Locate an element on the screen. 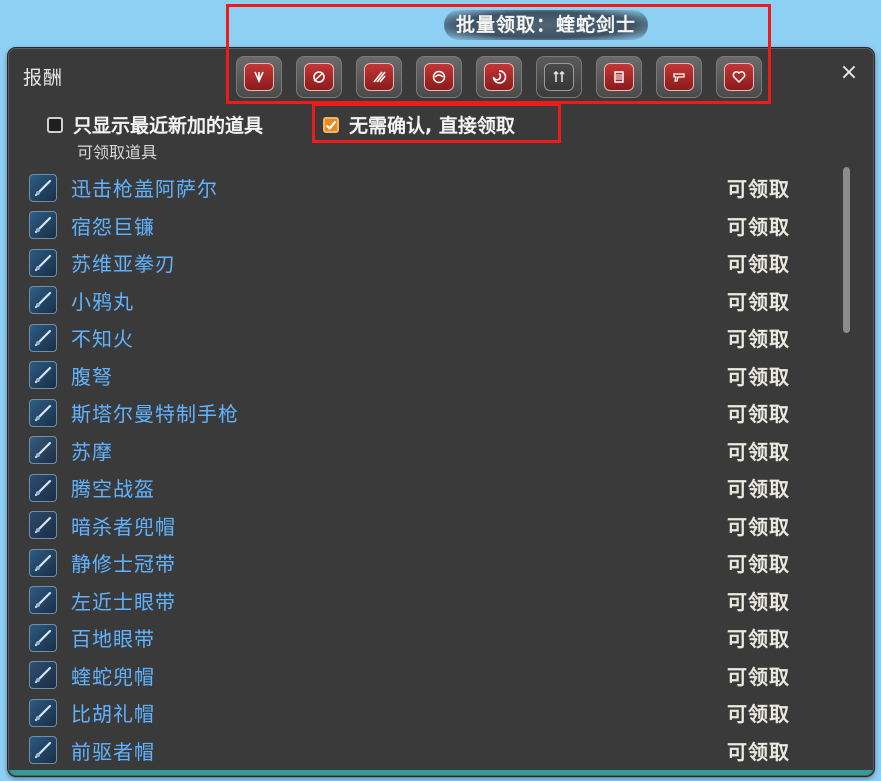 This screenshot has width=881, height=781. fist-blade-icon is located at coordinates (43, 262).